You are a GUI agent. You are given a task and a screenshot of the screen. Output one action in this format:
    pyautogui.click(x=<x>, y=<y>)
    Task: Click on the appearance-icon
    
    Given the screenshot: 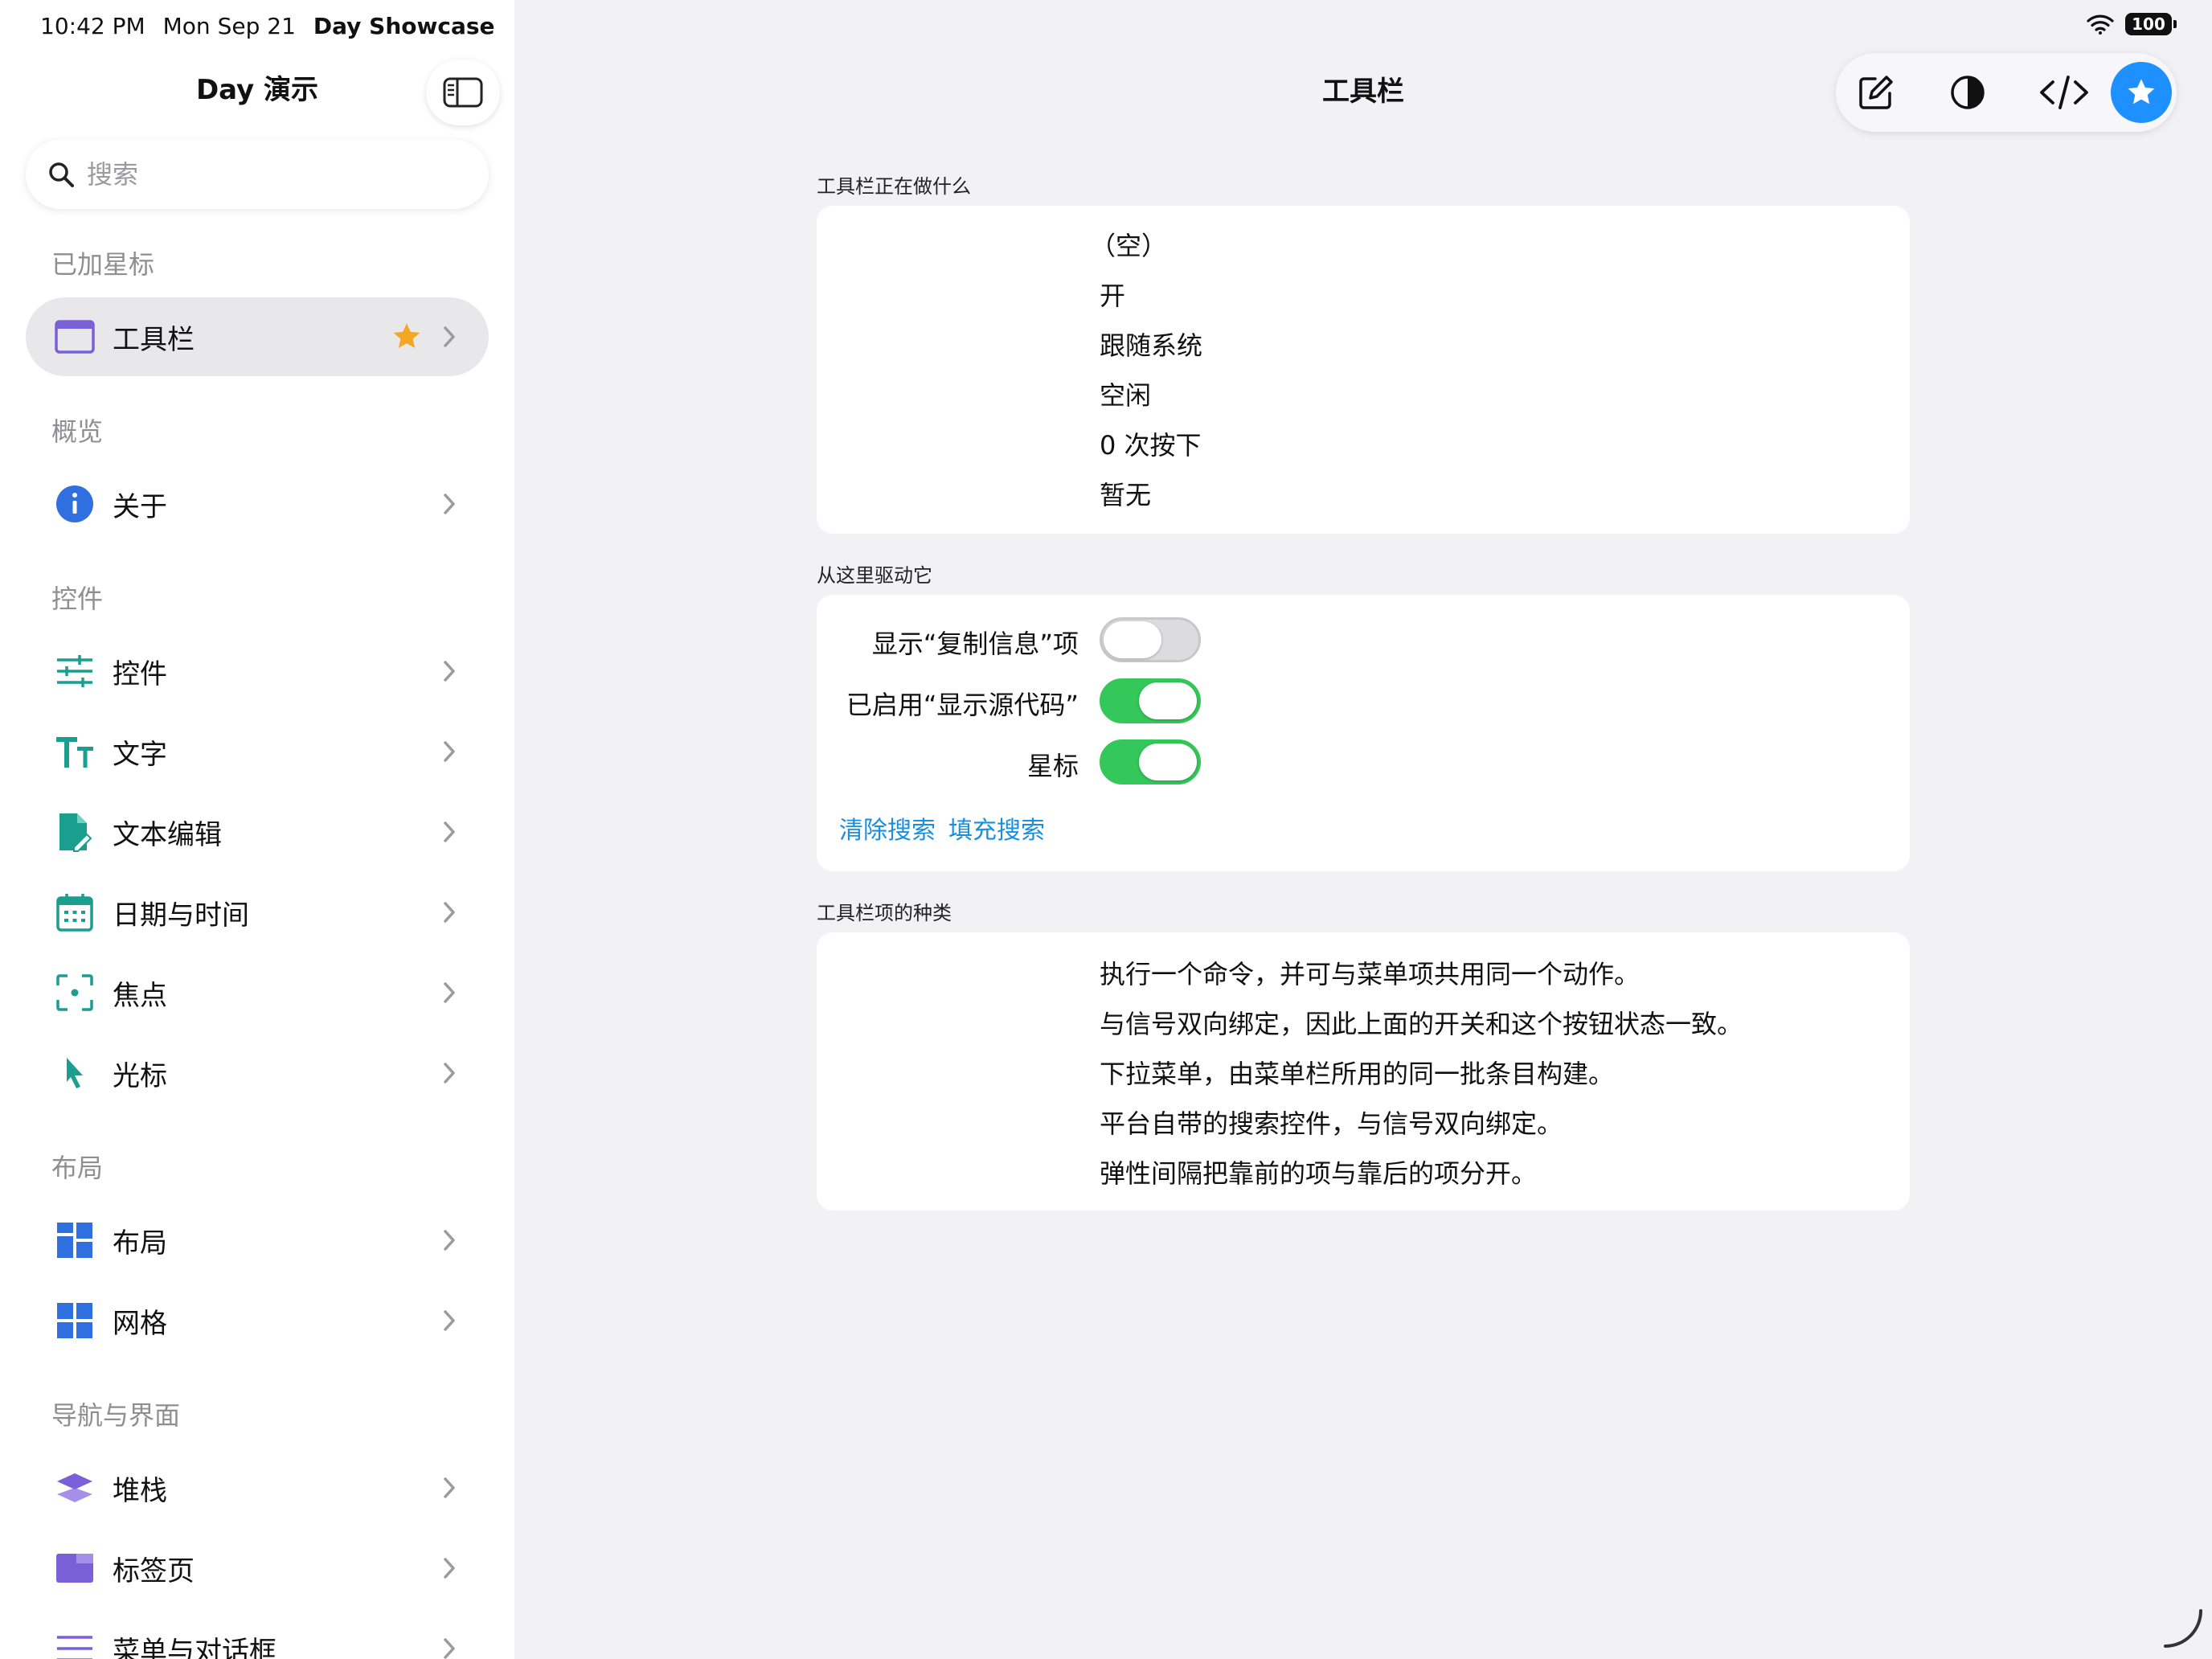 What is the action you would take?
    pyautogui.click(x=1968, y=92)
    